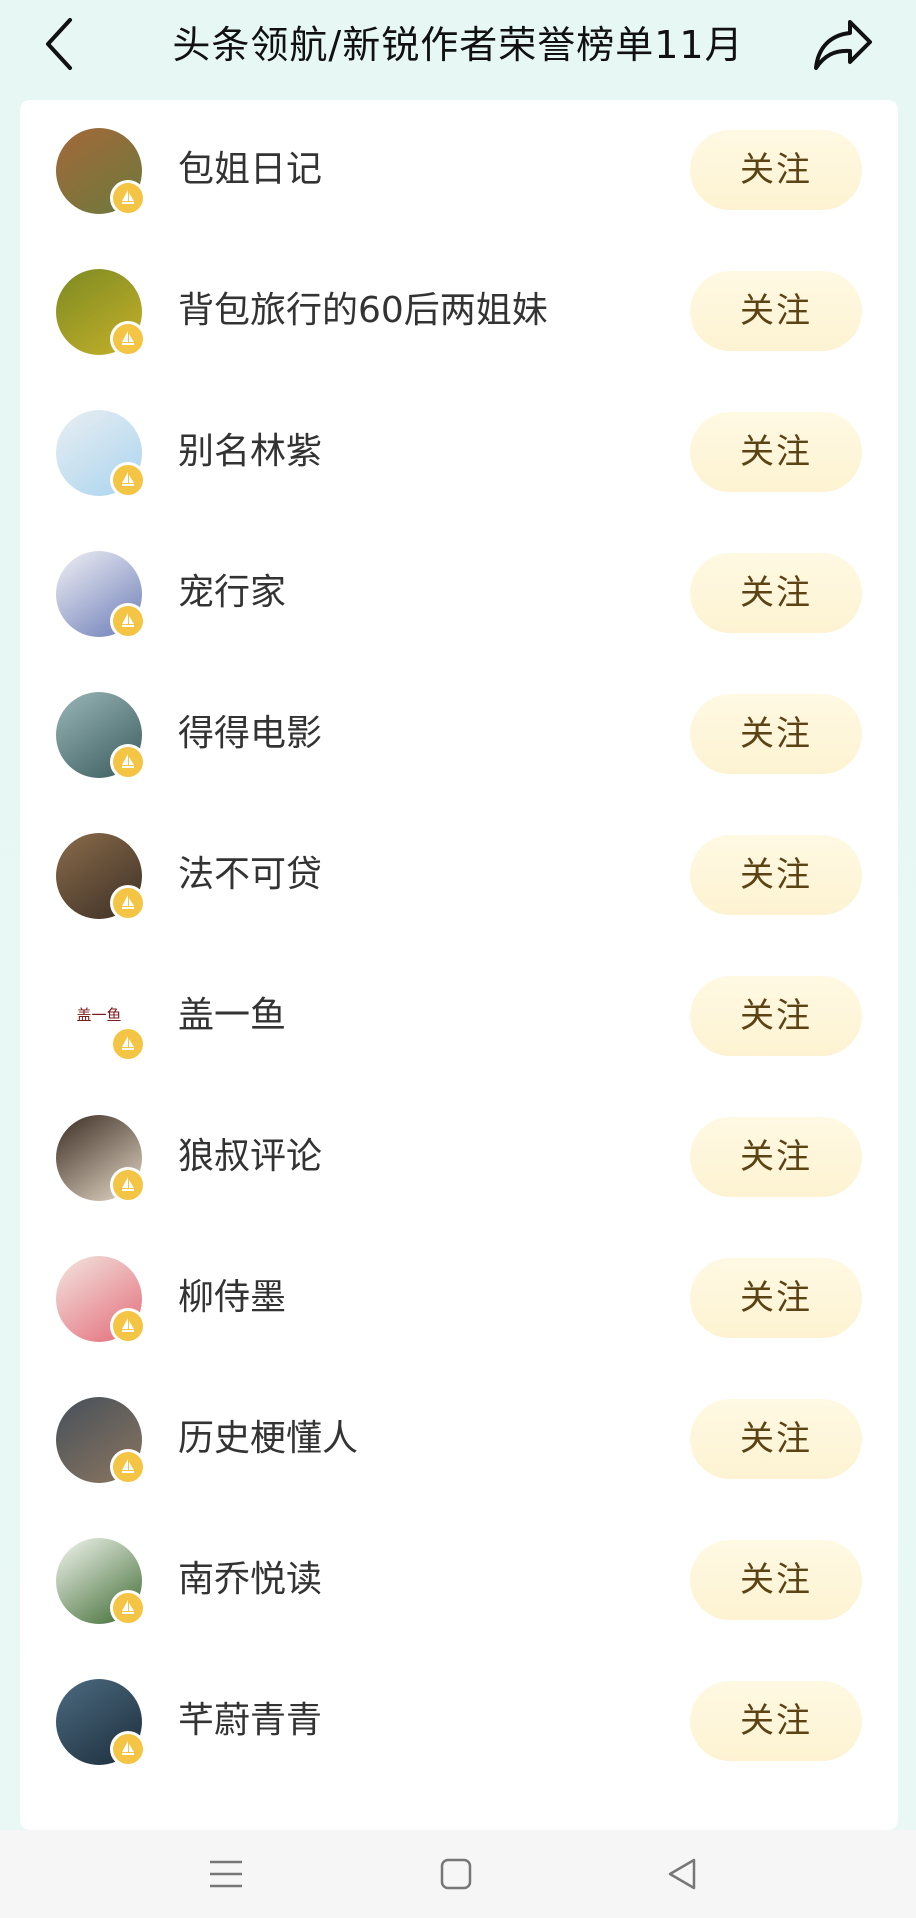 Image resolution: width=916 pixels, height=1918 pixels. I want to click on author-name: 宠行家, so click(232, 593).